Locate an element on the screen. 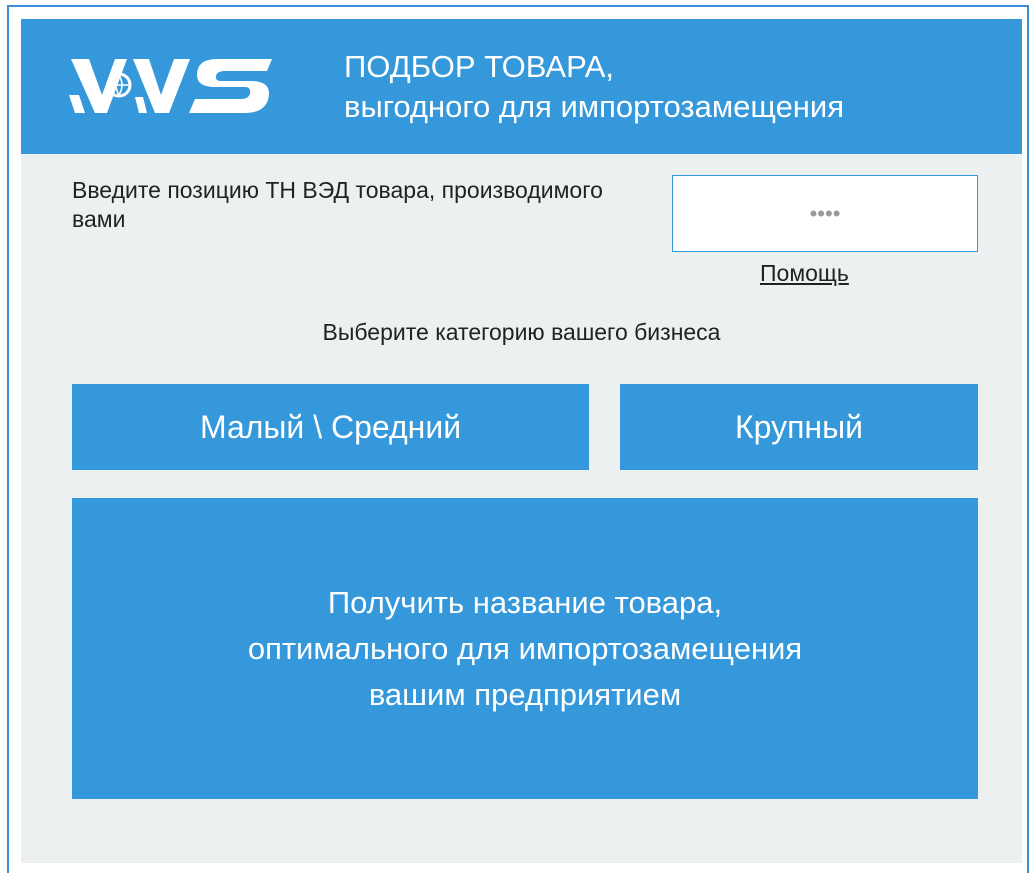 The image size is (1033, 876). get-button-line2: оптимального для импортозамещения is located at coordinates (525, 648).